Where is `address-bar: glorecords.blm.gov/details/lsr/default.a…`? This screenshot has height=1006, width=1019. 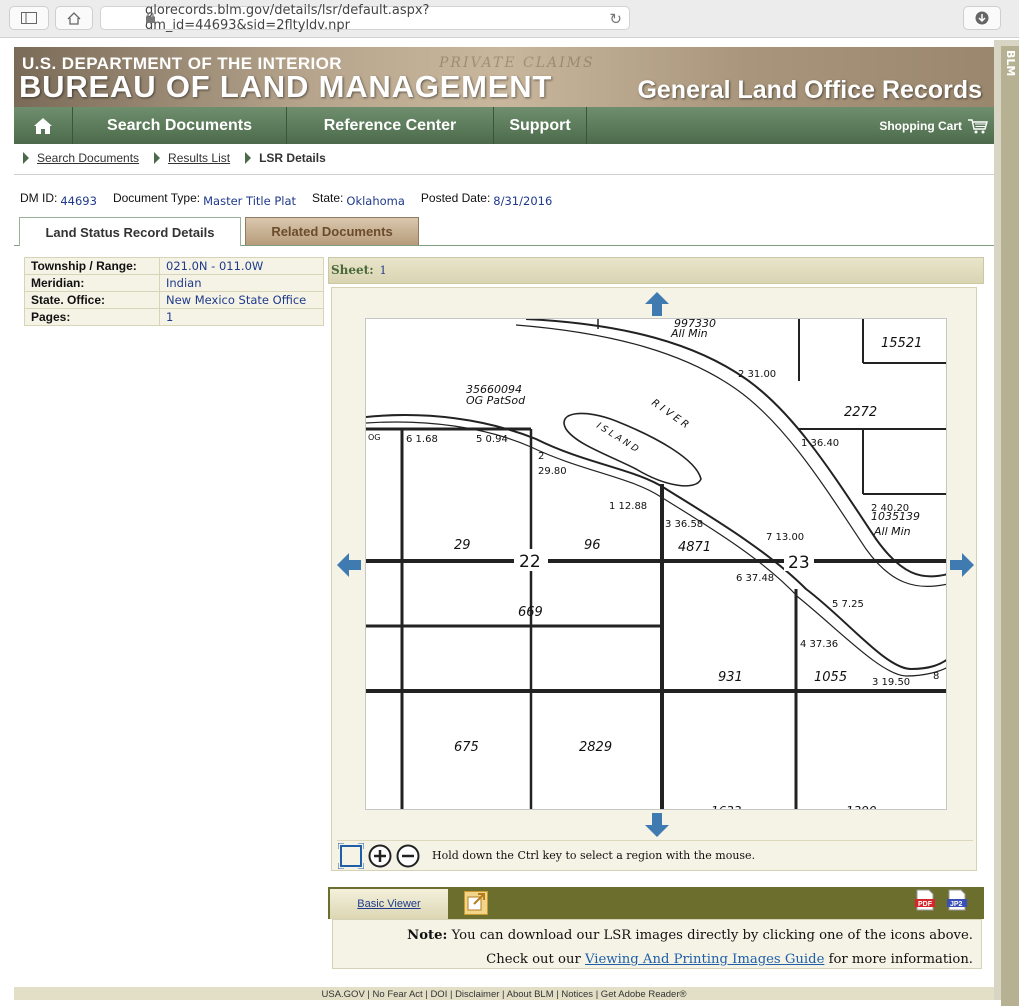 address-bar: glorecords.blm.gov/details/lsr/default.a… is located at coordinates (365, 18).